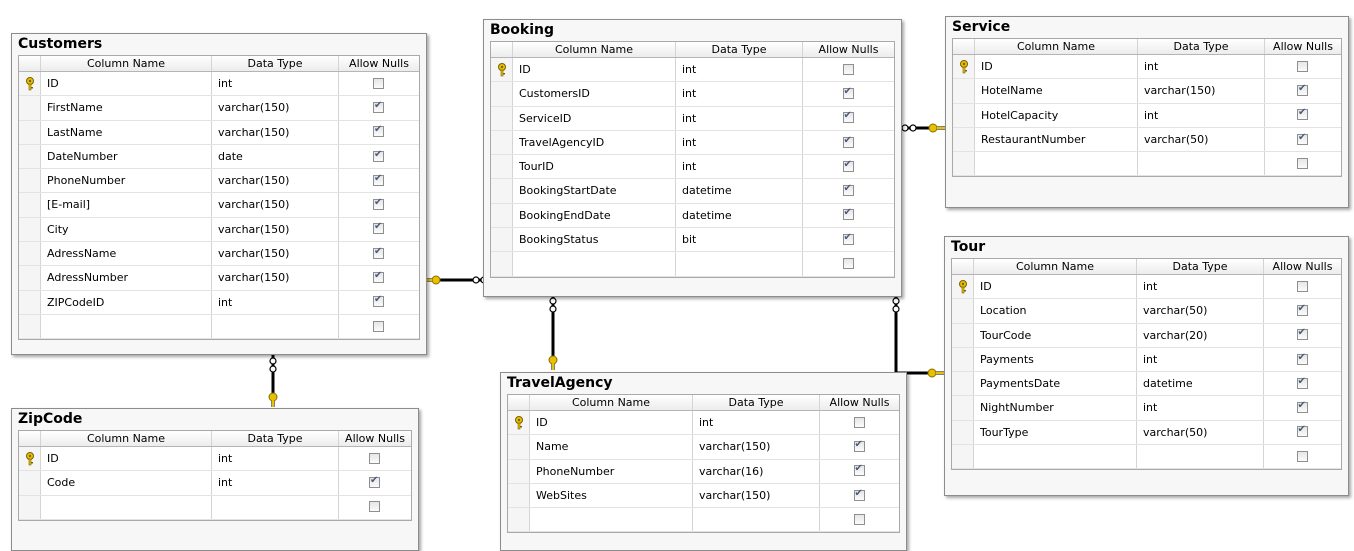 The height and width of the screenshot is (551, 1354). What do you see at coordinates (594, 215) in the screenshot?
I see `column-name-cell: BookingEndDate` at bounding box center [594, 215].